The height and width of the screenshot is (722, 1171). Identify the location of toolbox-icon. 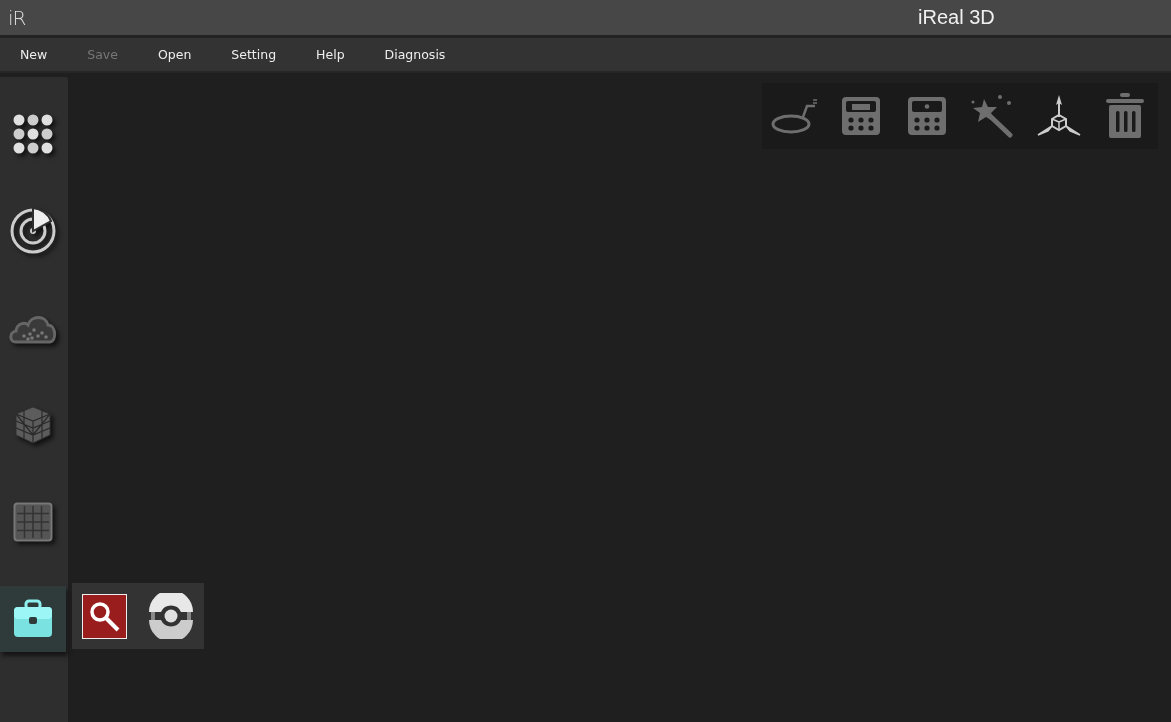
(33, 619).